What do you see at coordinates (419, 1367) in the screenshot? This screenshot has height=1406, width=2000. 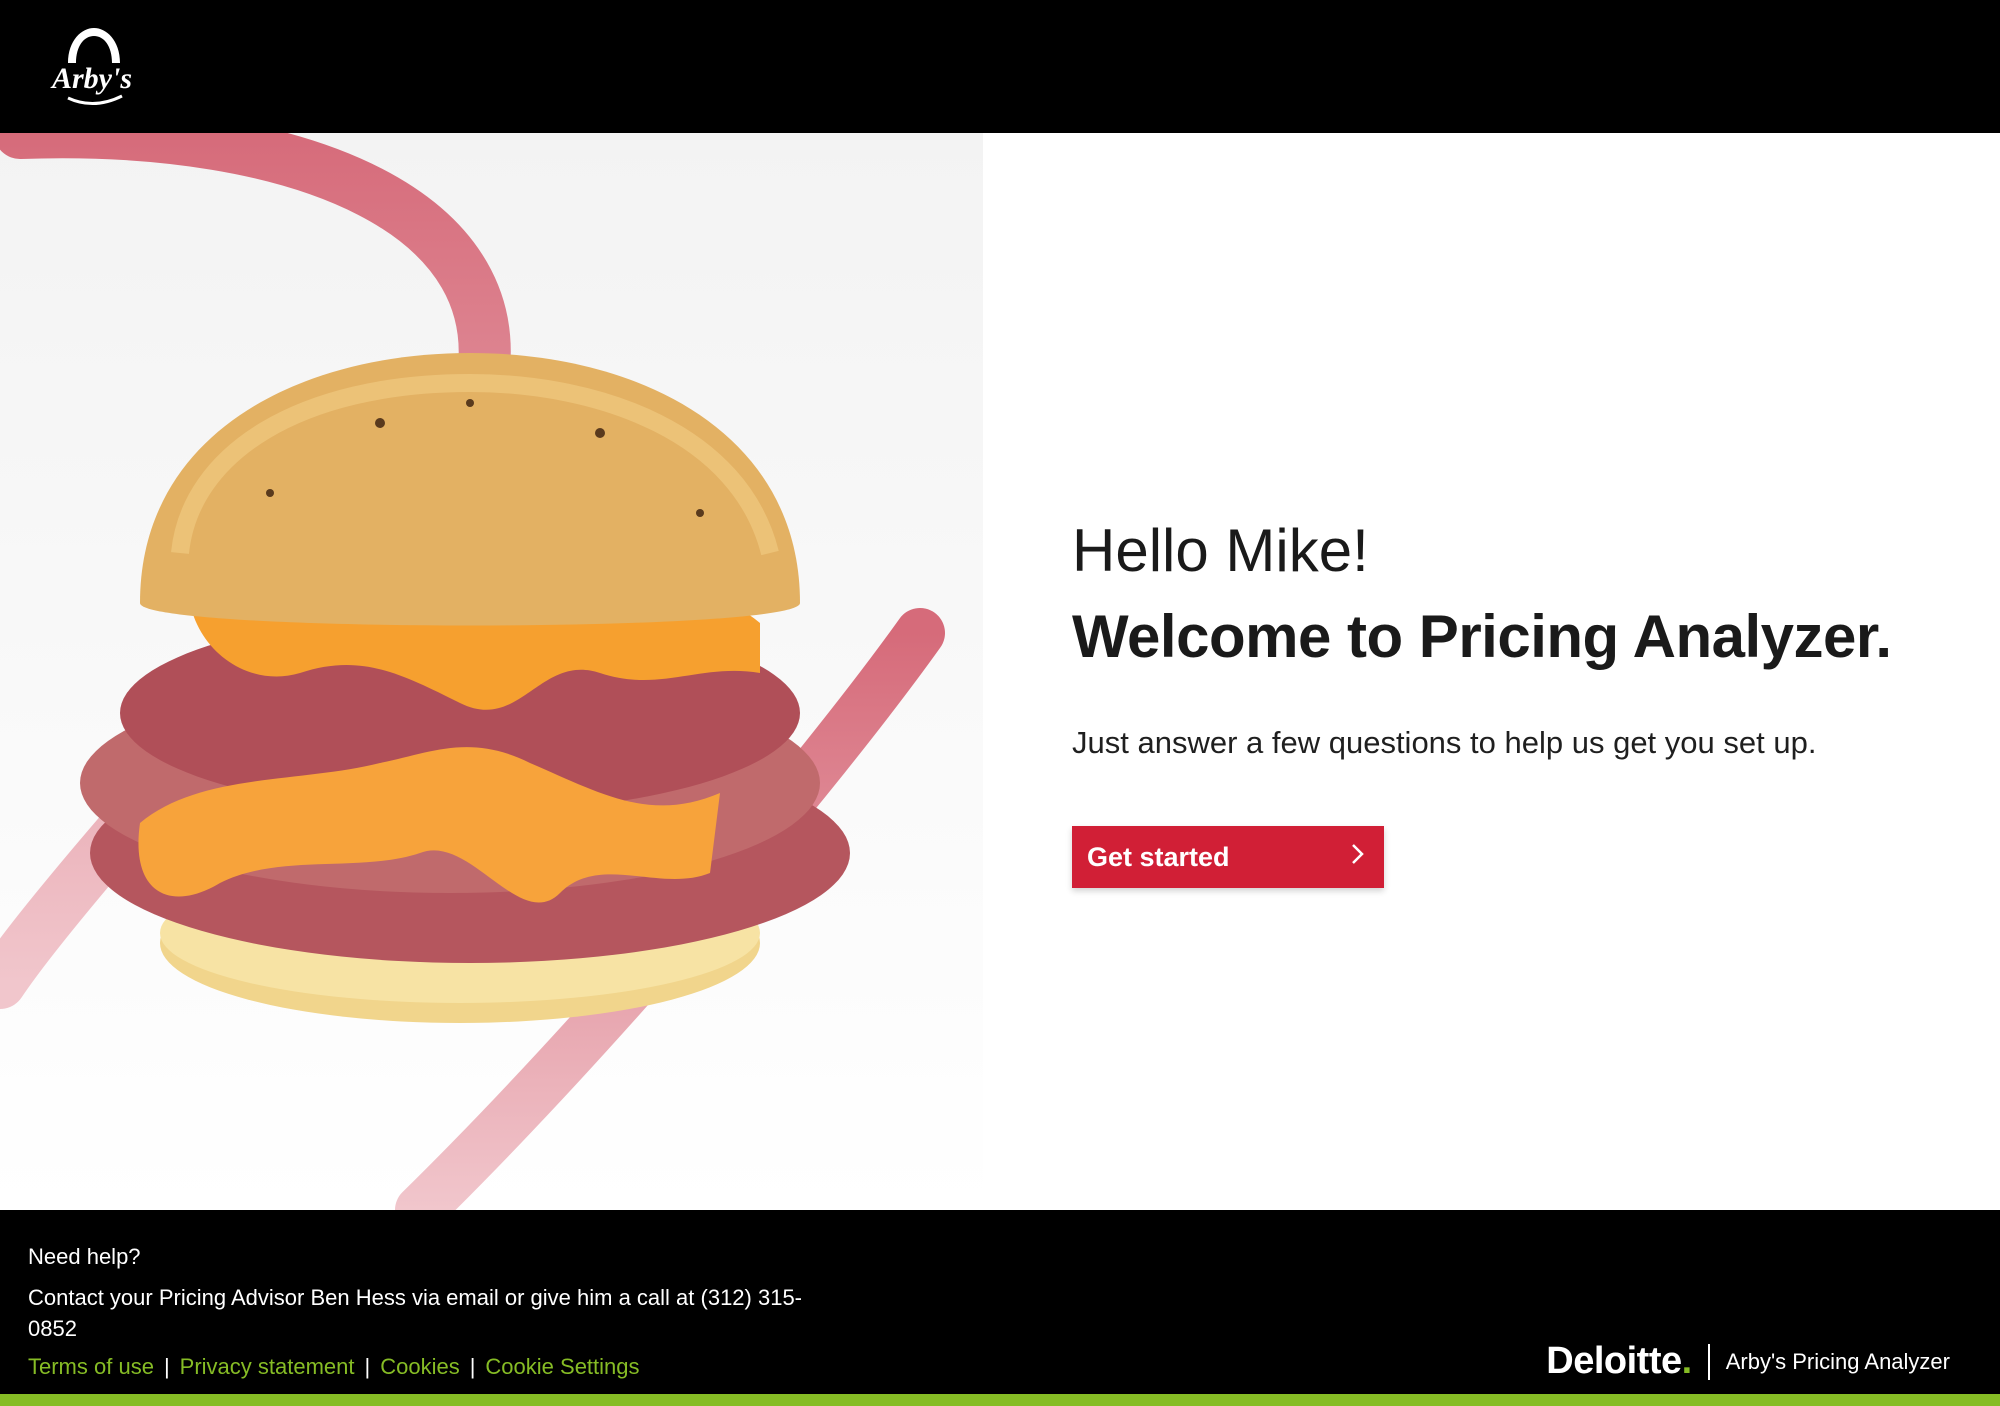 I see `cookies-link: Cookies` at bounding box center [419, 1367].